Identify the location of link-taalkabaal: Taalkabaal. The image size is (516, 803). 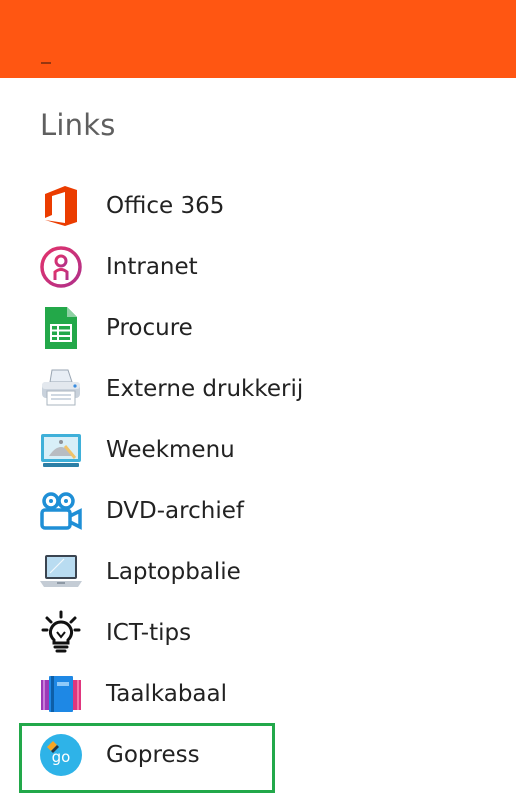
(258, 693).